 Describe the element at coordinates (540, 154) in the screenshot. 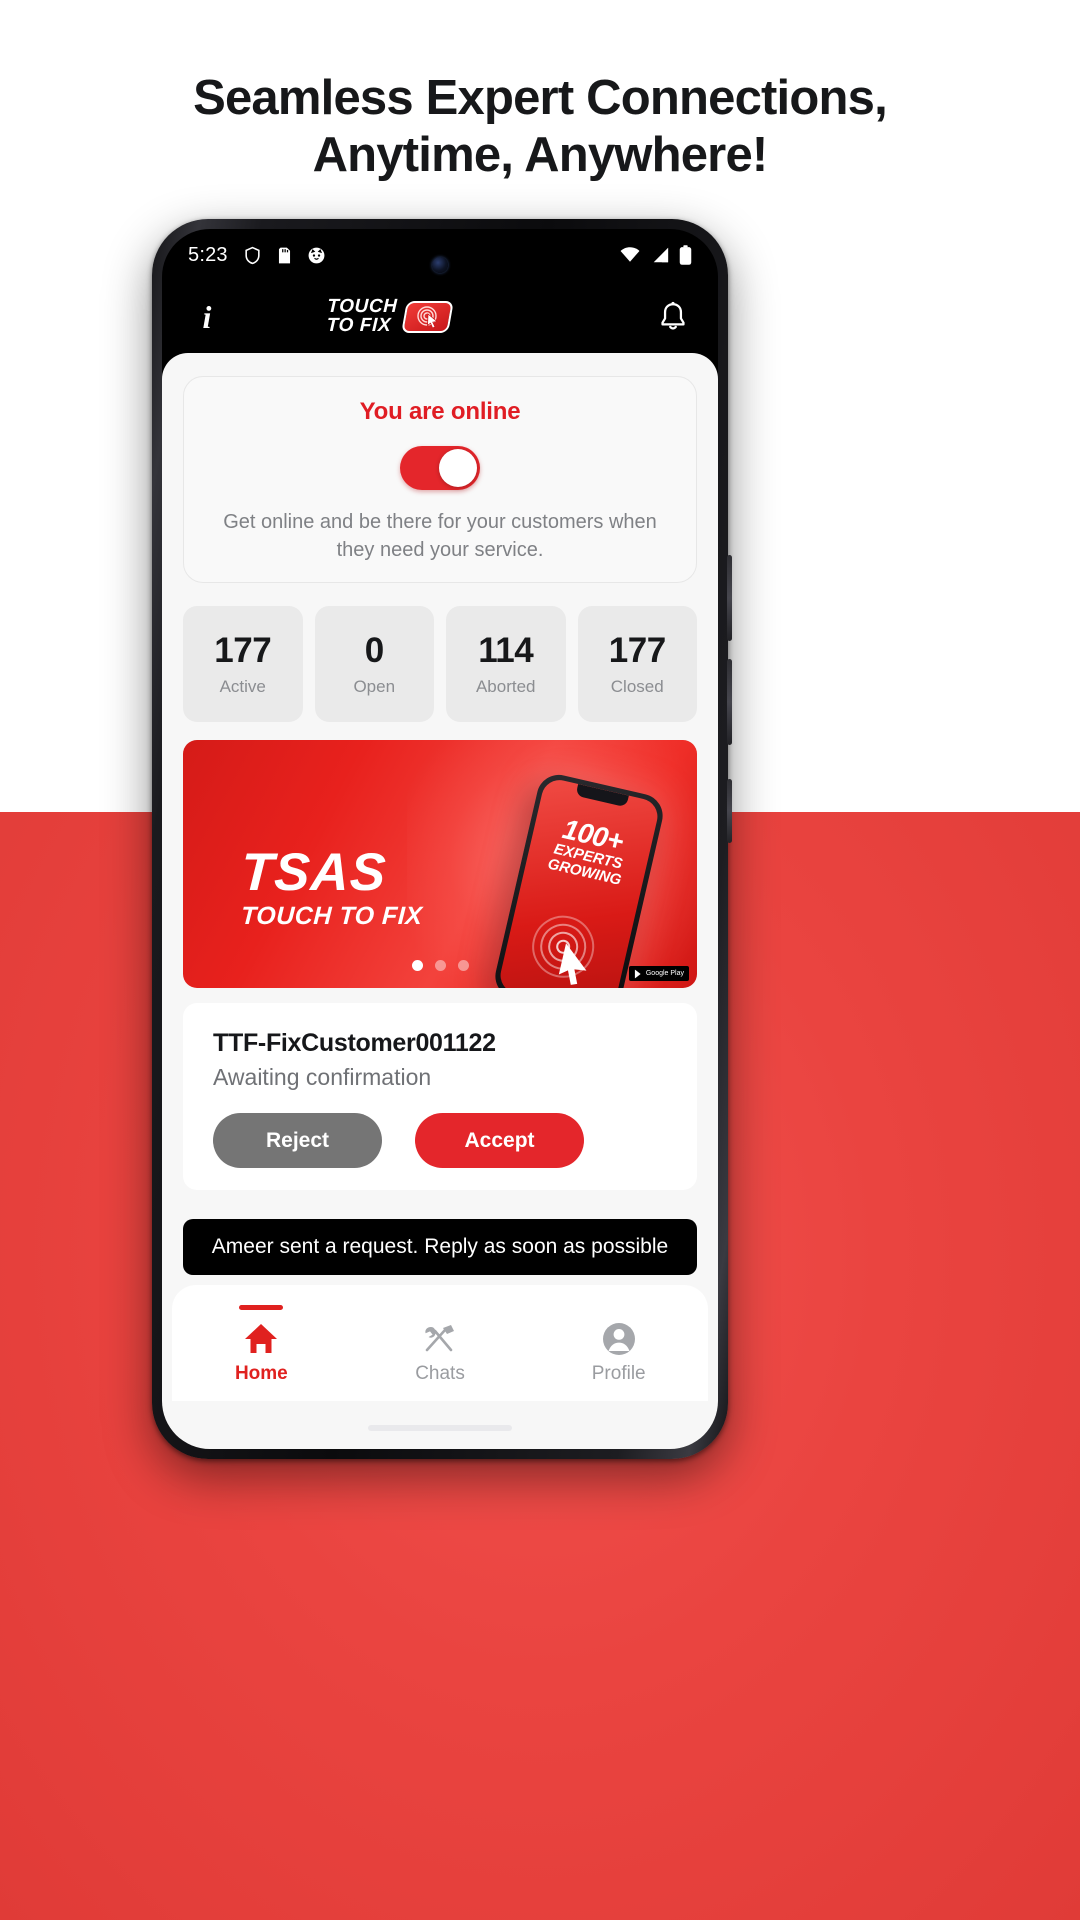

I see `headline-line-2: Anytime, Anywhere!` at that location.